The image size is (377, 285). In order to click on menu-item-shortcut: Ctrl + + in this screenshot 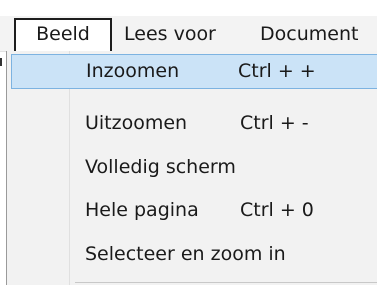, I will do `click(277, 71)`.